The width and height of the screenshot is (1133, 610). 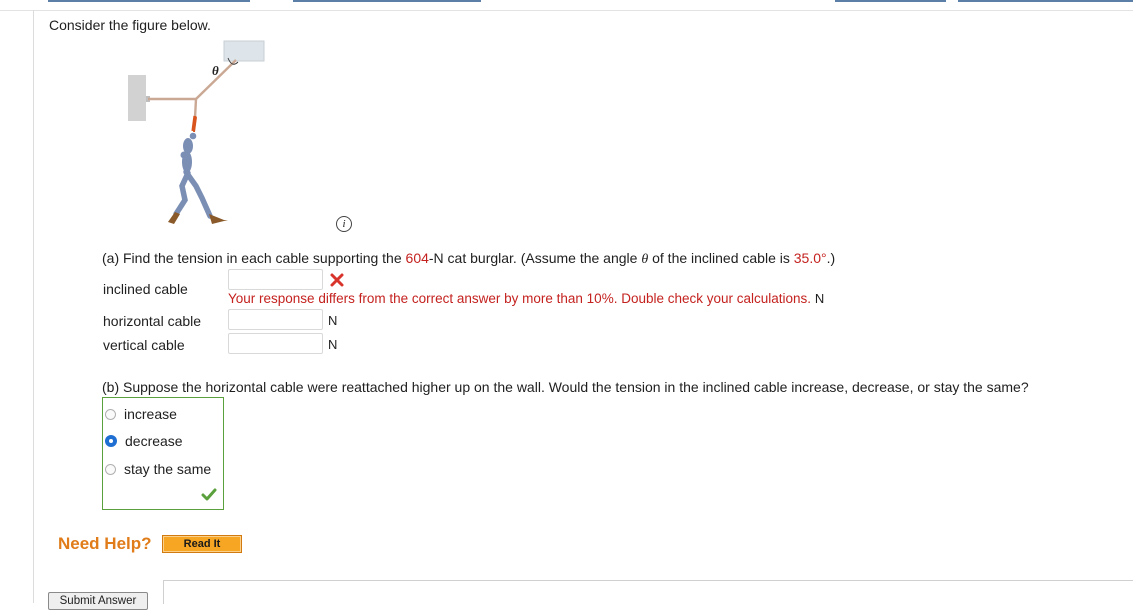 What do you see at coordinates (198, 169) in the screenshot?
I see `burglar-icon` at bounding box center [198, 169].